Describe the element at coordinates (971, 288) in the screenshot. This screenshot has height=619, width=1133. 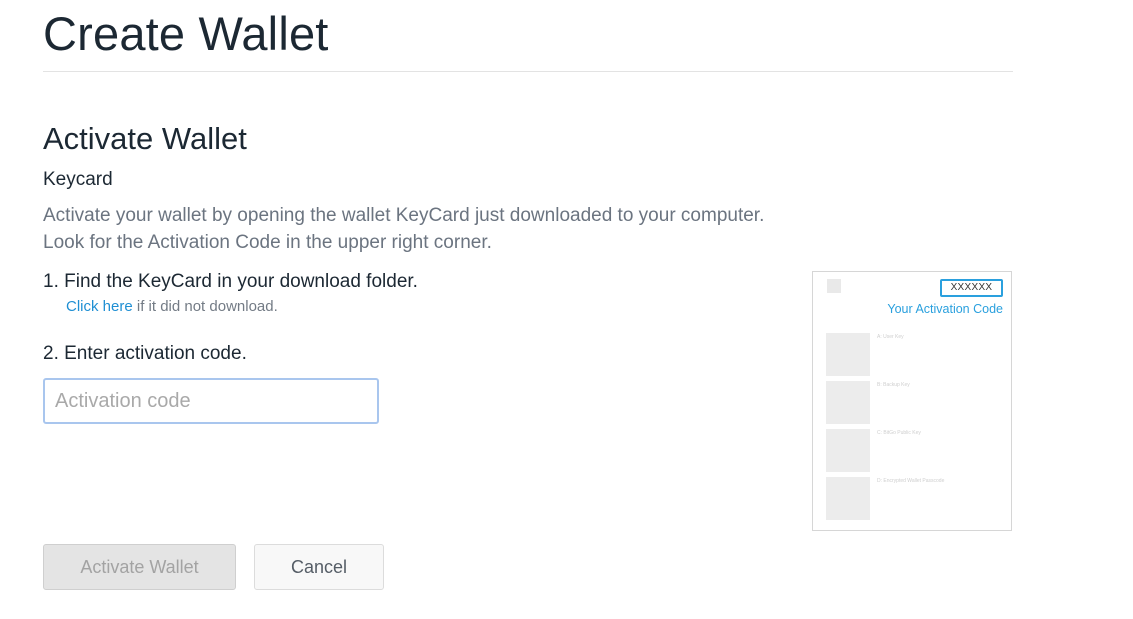
I see `keycard-activation-code-box: XXXXXX` at that location.